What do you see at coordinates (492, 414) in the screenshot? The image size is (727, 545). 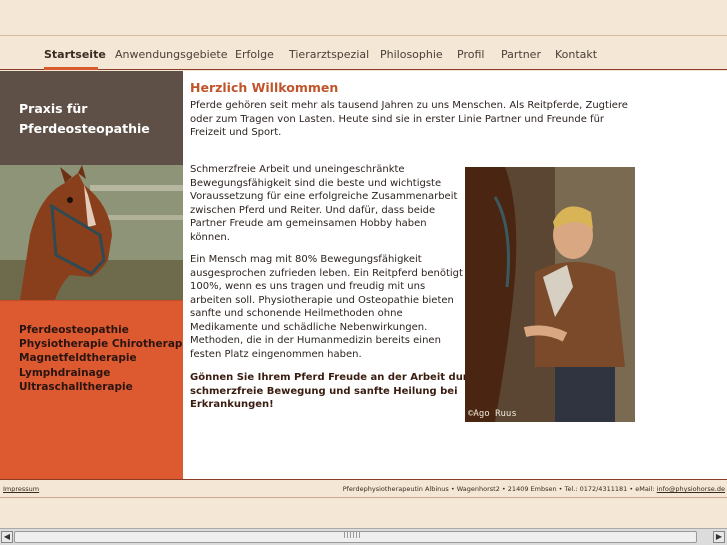 I see `photo-credit: ©Ago Ruus` at bounding box center [492, 414].